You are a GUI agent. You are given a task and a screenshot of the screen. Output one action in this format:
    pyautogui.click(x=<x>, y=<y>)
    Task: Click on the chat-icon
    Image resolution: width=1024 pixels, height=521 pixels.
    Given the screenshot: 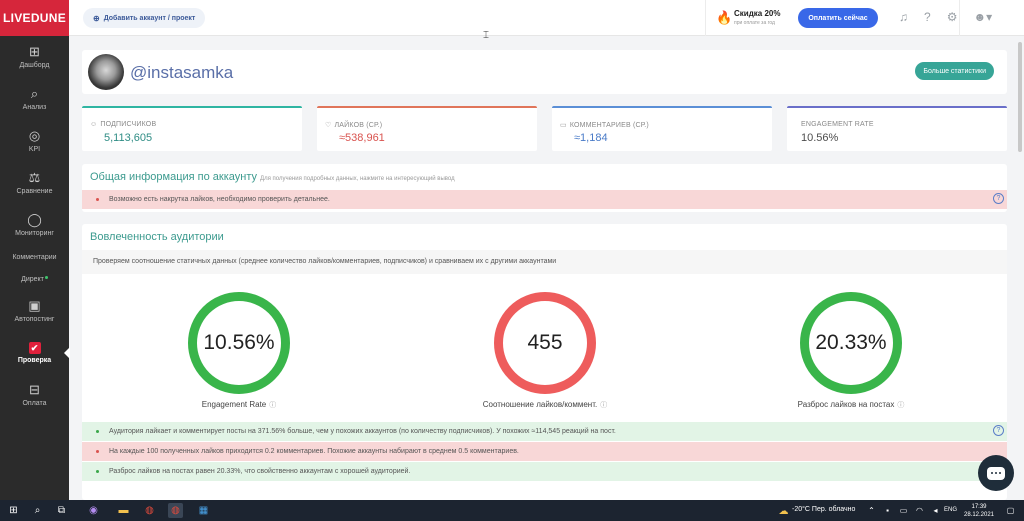 What is the action you would take?
    pyautogui.click(x=996, y=473)
    